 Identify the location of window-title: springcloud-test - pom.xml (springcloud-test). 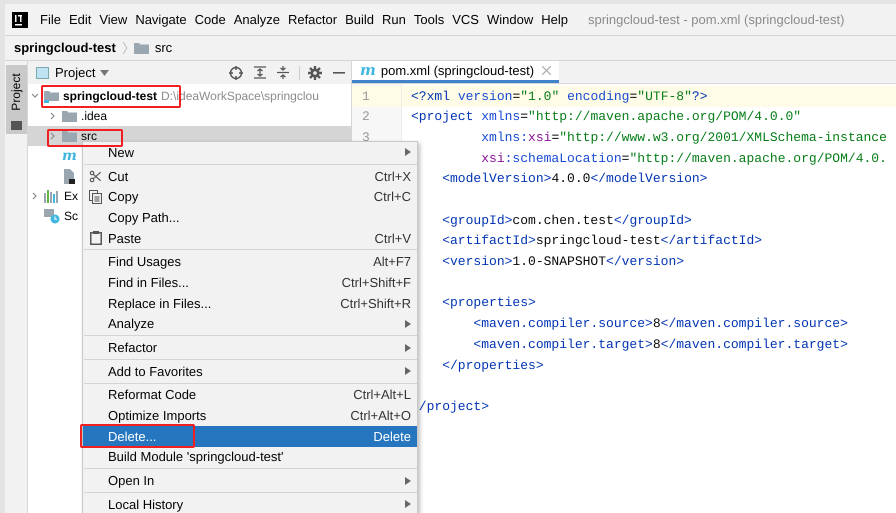
(716, 19).